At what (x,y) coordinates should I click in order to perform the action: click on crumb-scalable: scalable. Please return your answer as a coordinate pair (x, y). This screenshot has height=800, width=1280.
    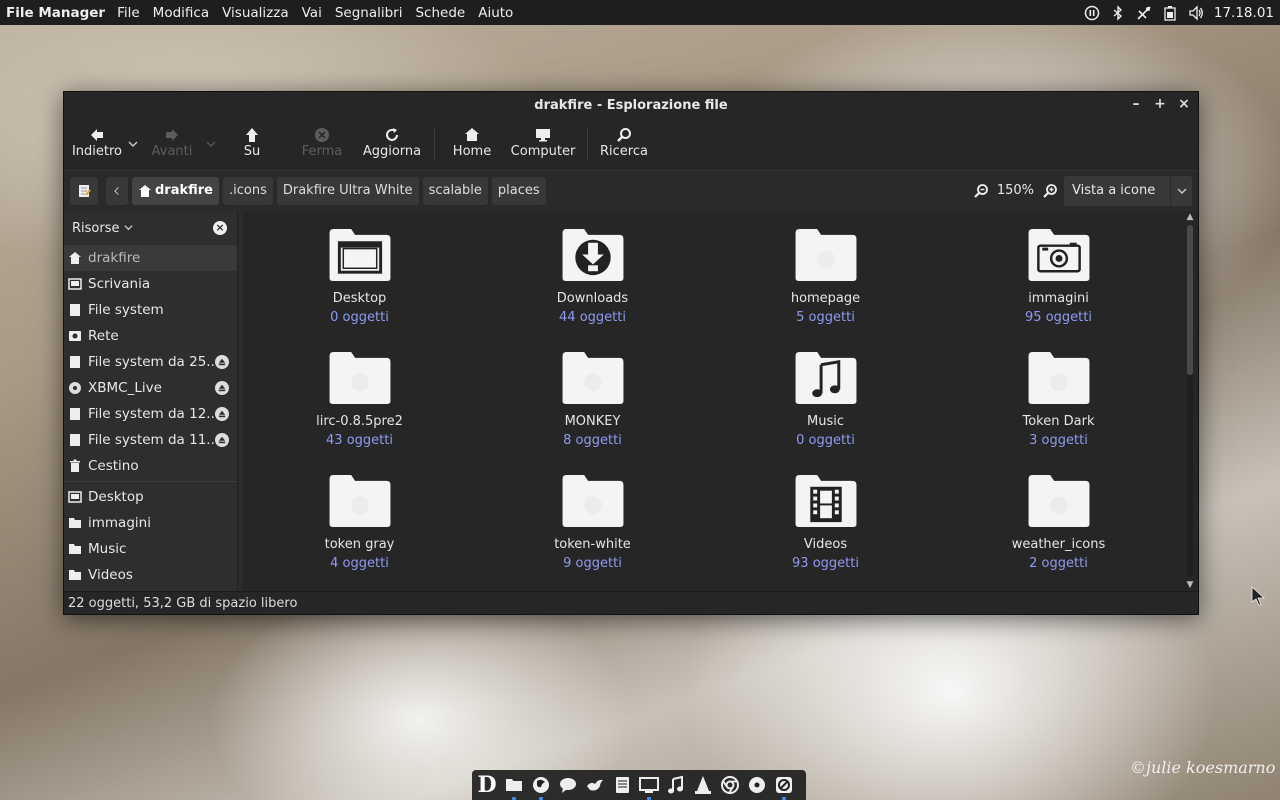
    Looking at the image, I should click on (455, 190).